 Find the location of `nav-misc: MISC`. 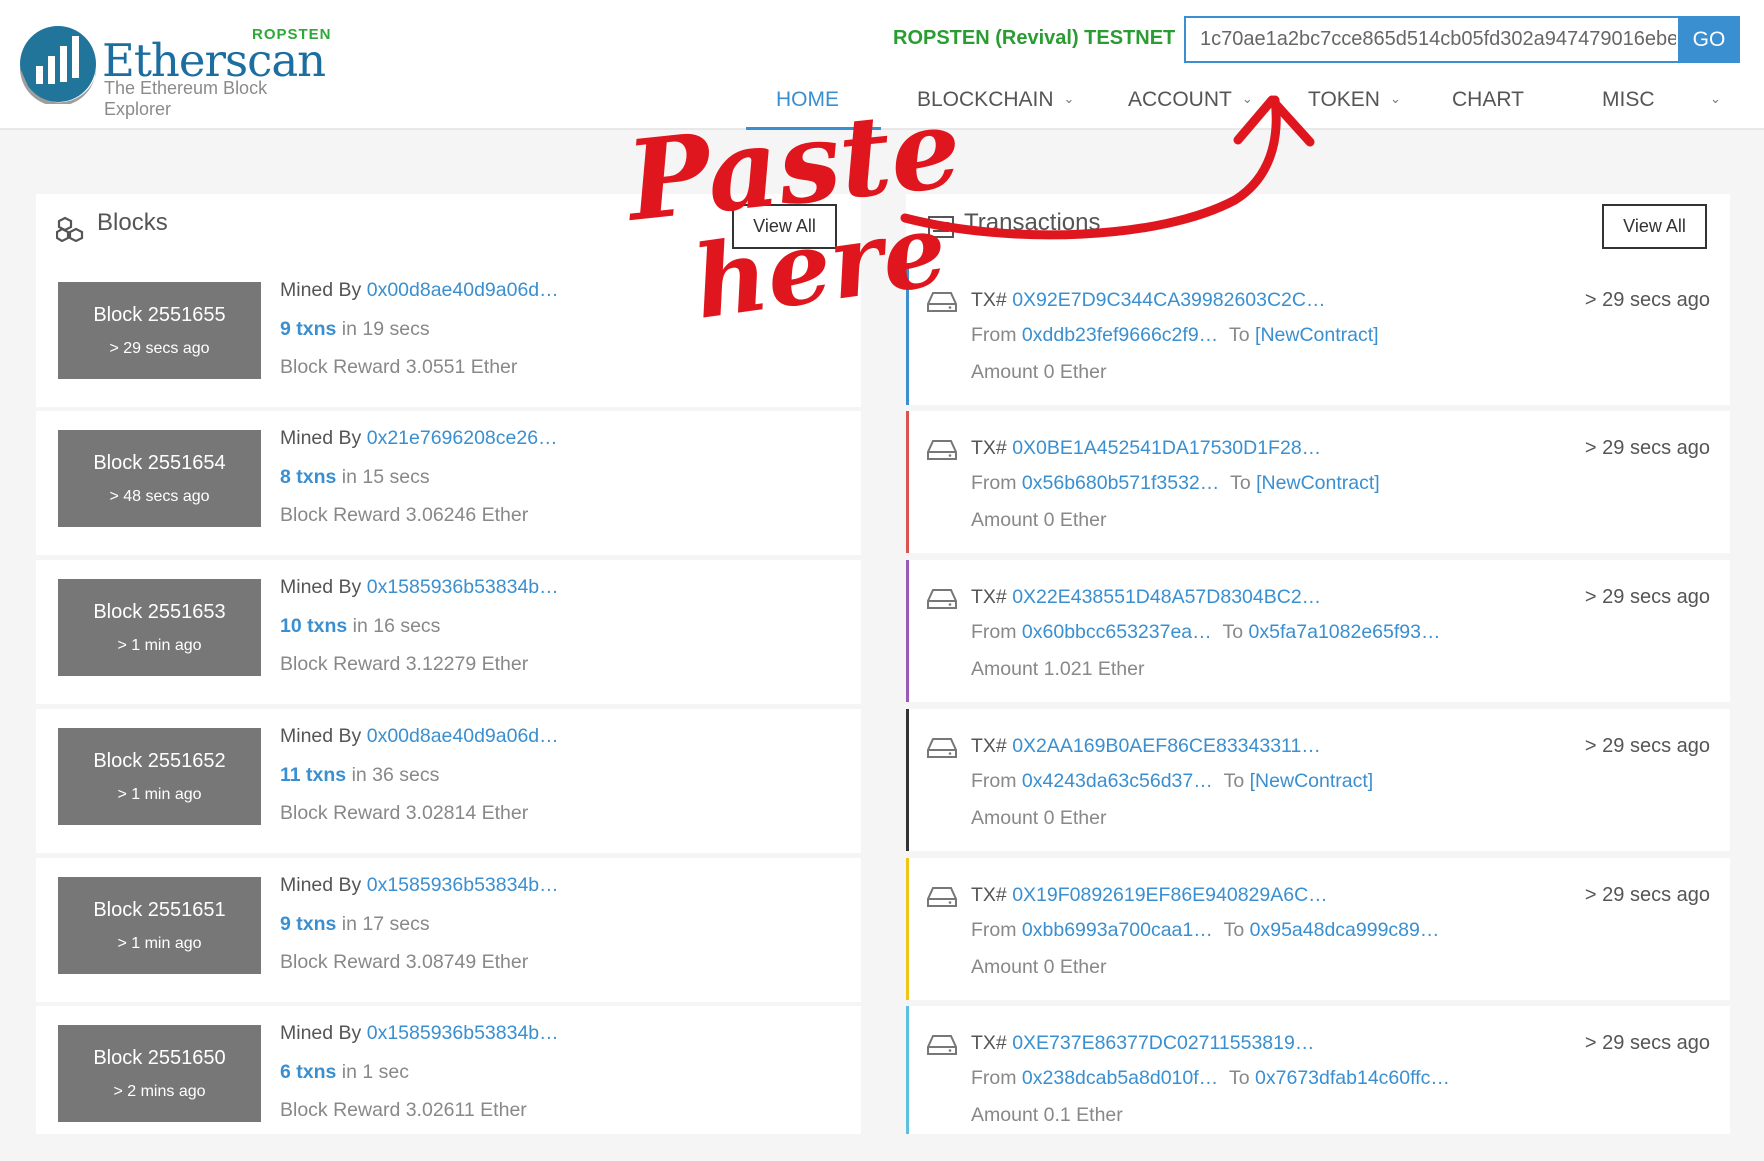

nav-misc: MISC is located at coordinates (1628, 100).